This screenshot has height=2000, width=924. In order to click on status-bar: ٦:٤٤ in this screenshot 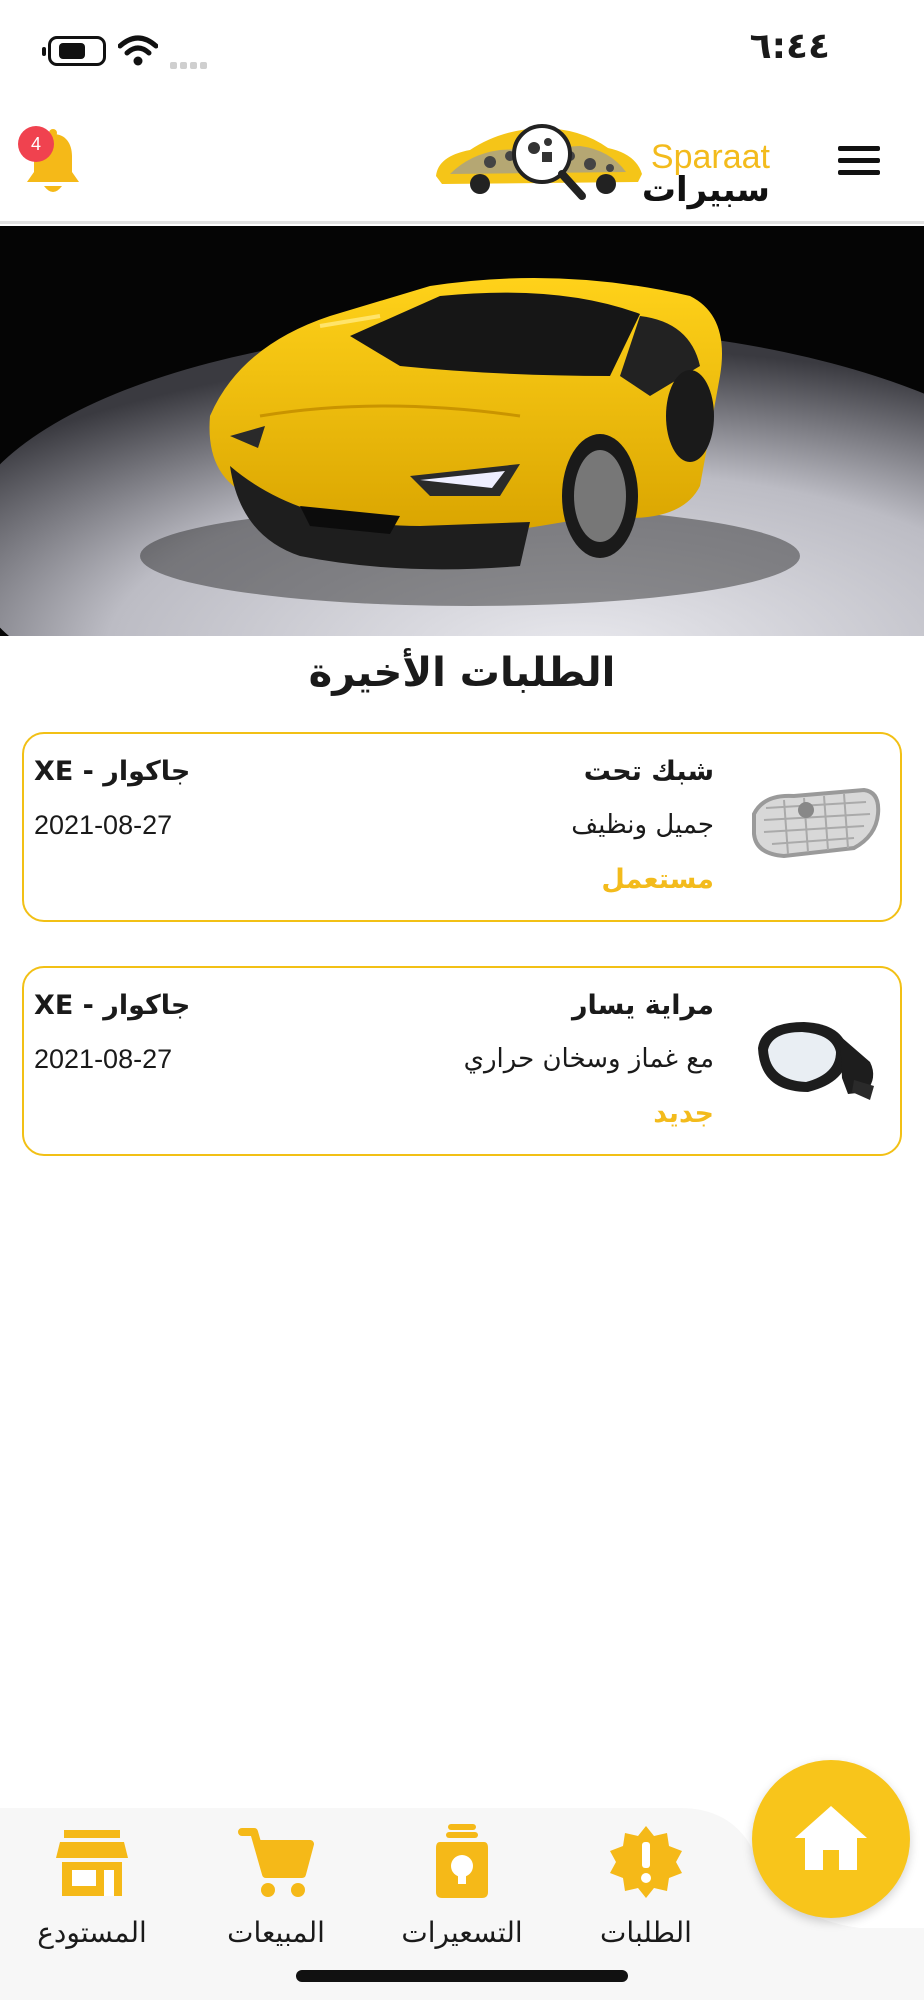, I will do `click(462, 50)`.